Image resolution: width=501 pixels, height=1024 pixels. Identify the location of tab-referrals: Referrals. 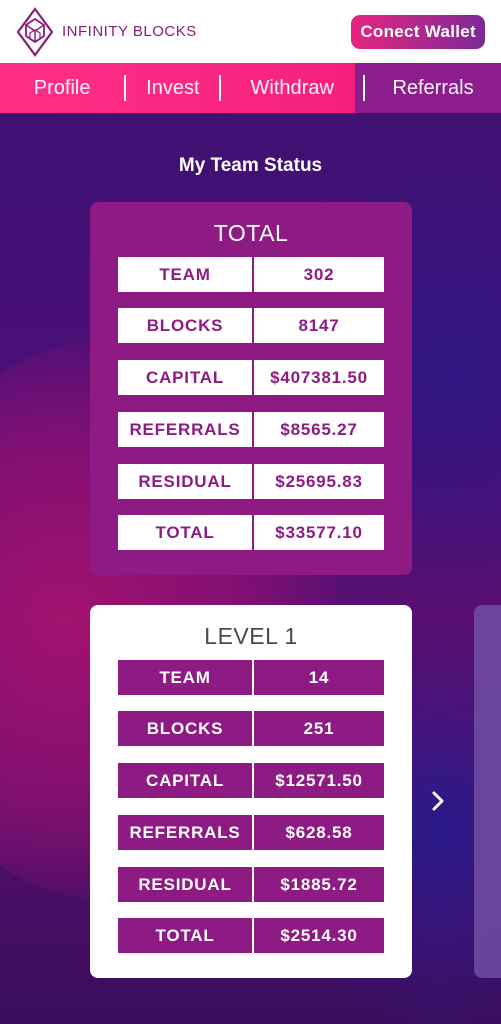
(433, 88).